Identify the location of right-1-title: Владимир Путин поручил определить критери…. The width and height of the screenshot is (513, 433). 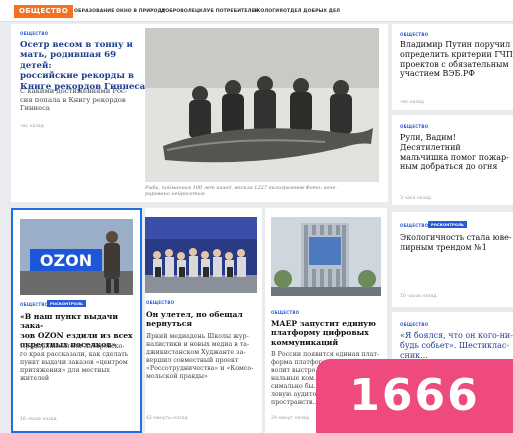
(456, 59).